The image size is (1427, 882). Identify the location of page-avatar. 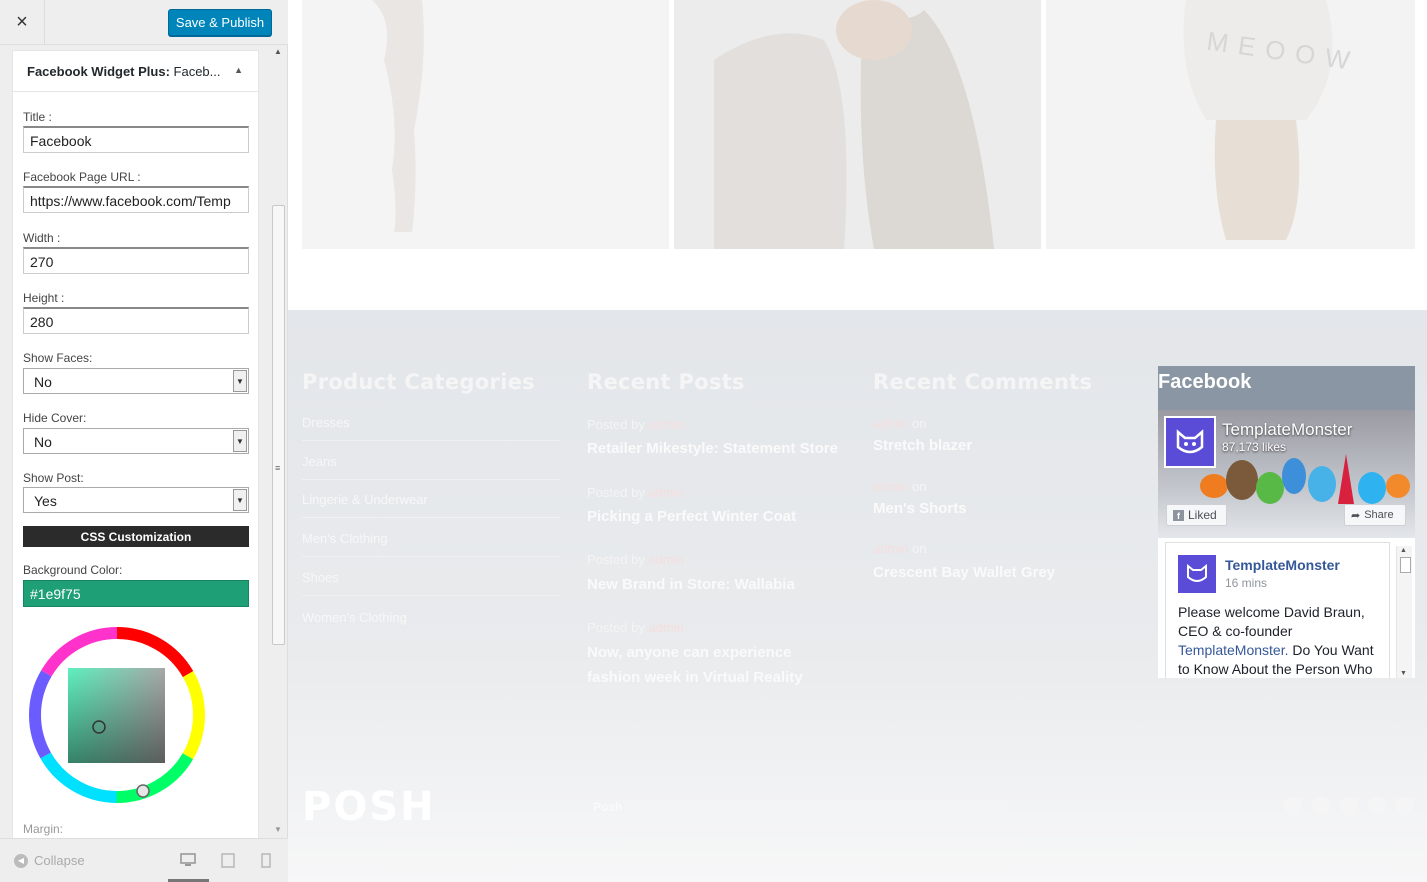
(1190, 442).